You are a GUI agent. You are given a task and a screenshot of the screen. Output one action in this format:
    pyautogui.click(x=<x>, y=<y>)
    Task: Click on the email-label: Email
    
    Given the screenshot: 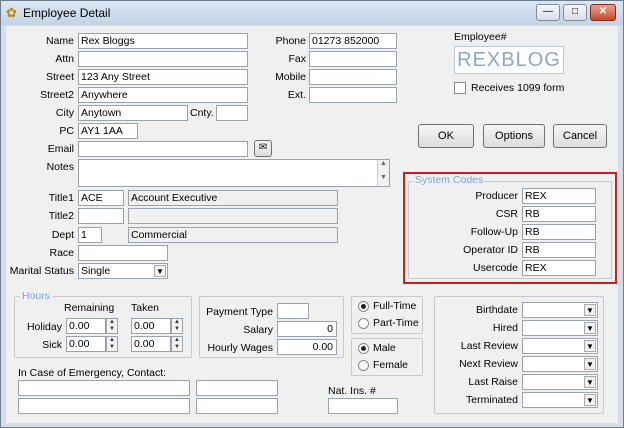 What is the action you would take?
    pyautogui.click(x=60, y=149)
    